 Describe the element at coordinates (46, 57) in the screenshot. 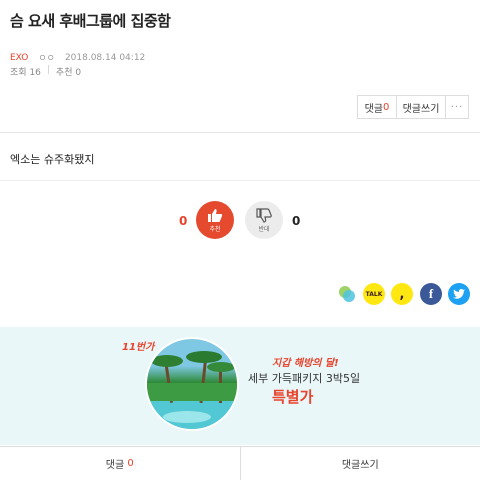

I see `post-author: ㅇㅇ` at that location.